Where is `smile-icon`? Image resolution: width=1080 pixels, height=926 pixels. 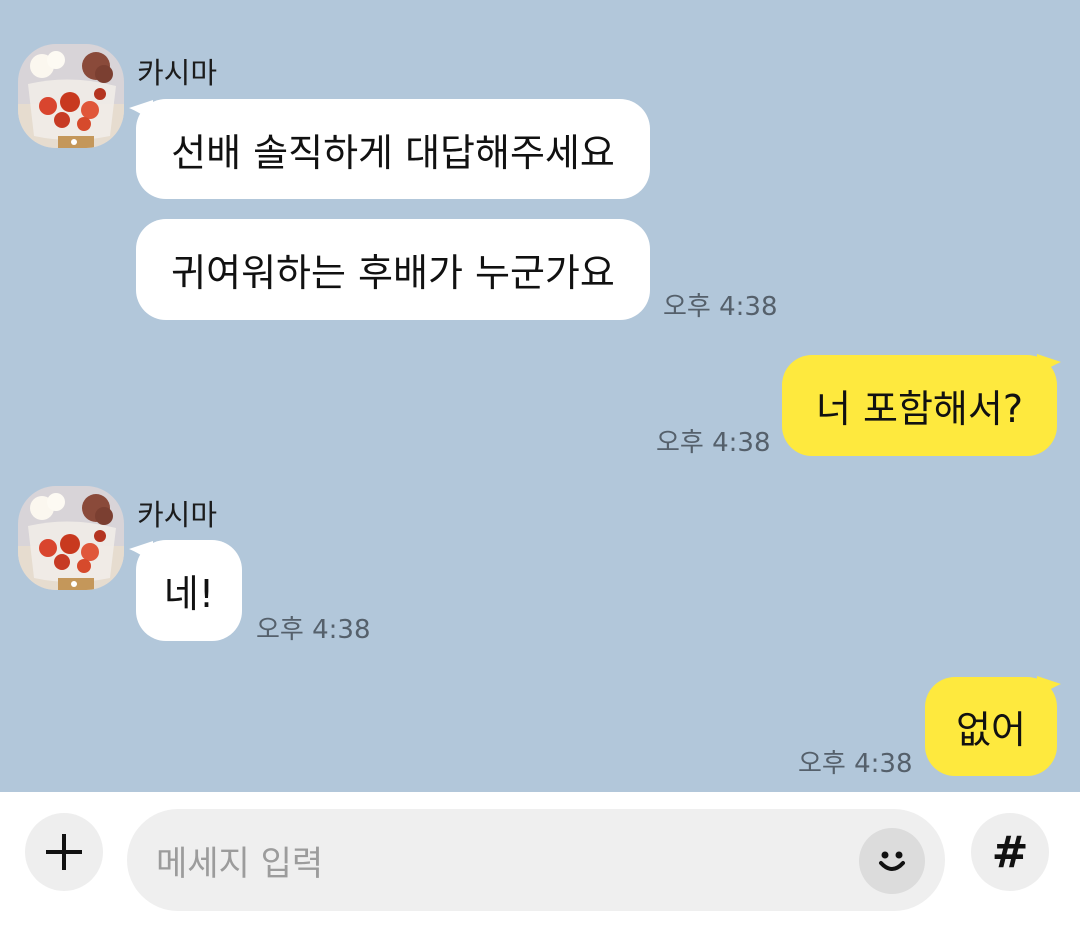 smile-icon is located at coordinates (892, 861).